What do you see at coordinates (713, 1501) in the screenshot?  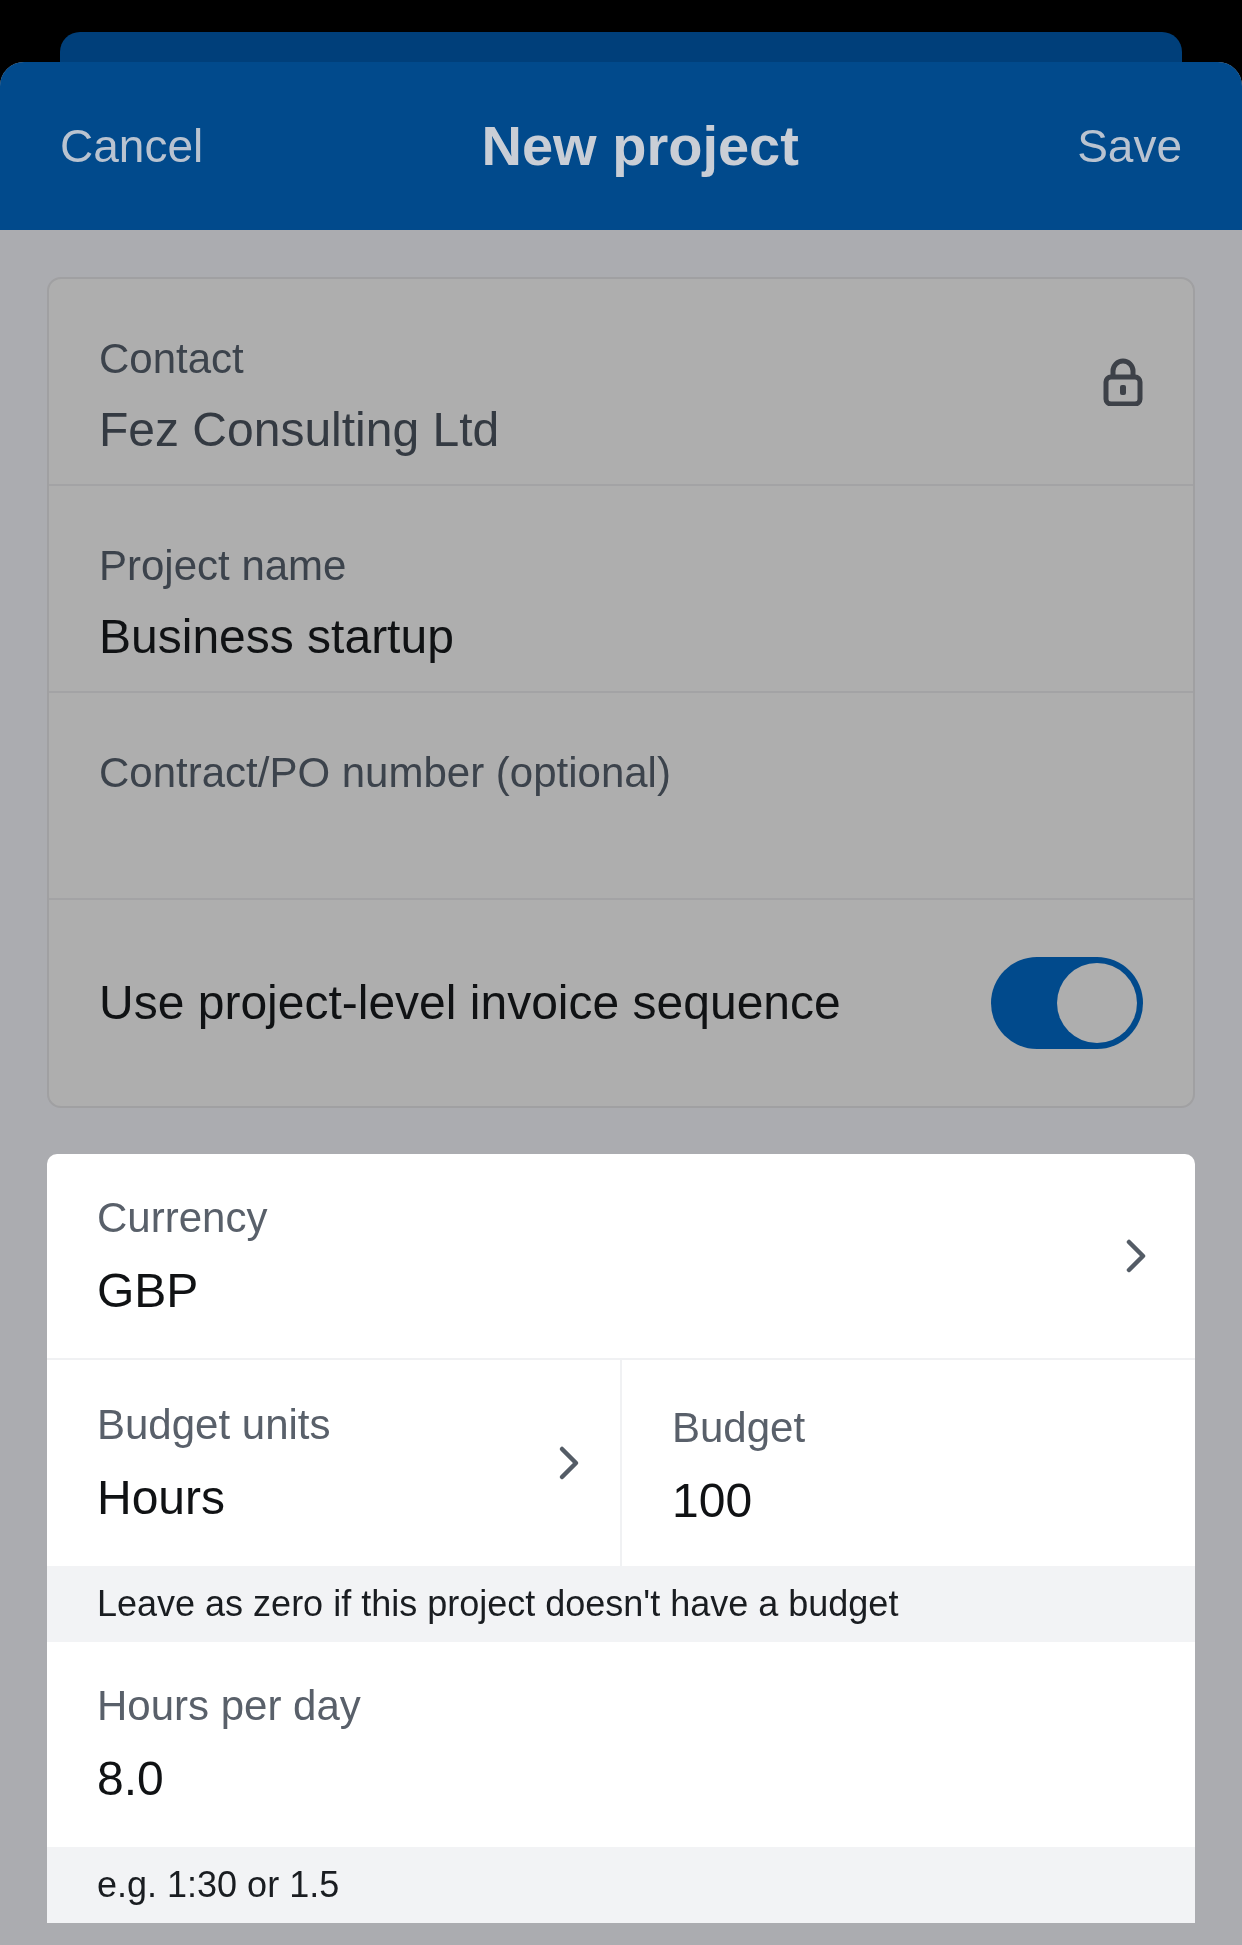 I see `field-value: 100` at bounding box center [713, 1501].